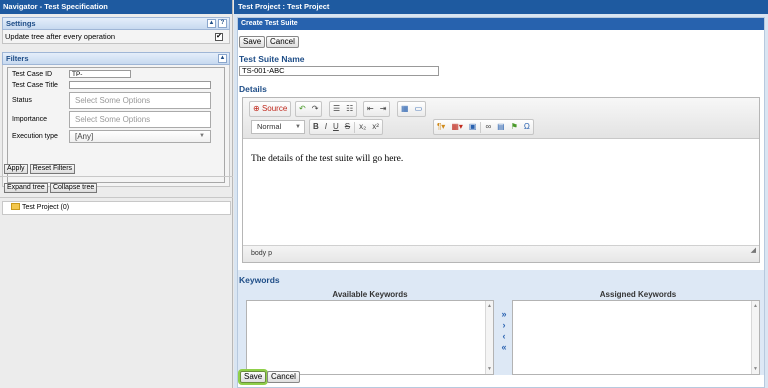 This screenshot has height=388, width=768. What do you see at coordinates (211, 23) in the screenshot?
I see `settings-collapse-icon: ▲` at bounding box center [211, 23].